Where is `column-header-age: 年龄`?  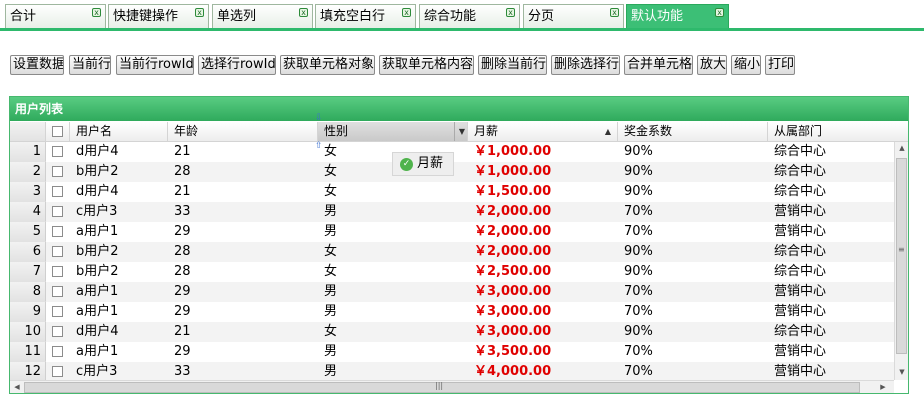 column-header-age: 年龄 is located at coordinates (243, 132).